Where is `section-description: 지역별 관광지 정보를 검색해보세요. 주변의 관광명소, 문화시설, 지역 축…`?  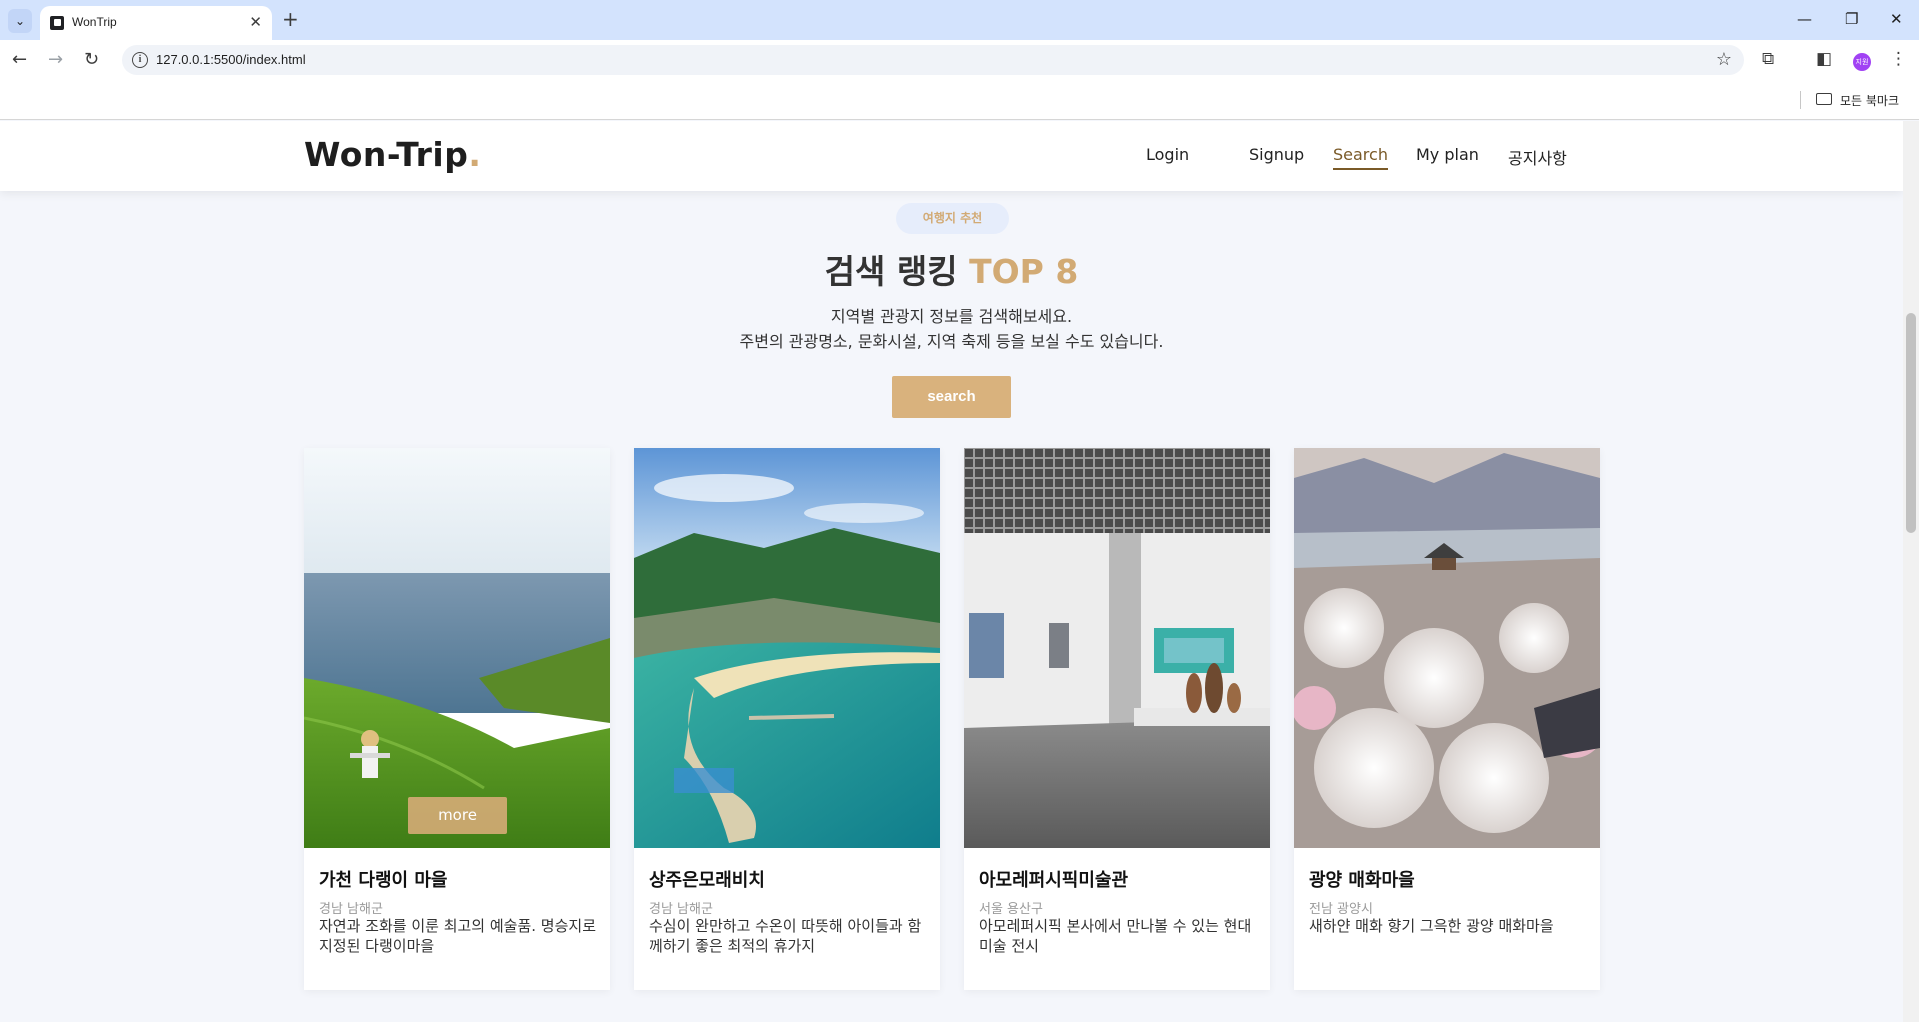
section-description: 지역별 관광지 정보를 검색해보세요. 주변의 관광명소, 문화시설, 지역 축… is located at coordinates (951, 329).